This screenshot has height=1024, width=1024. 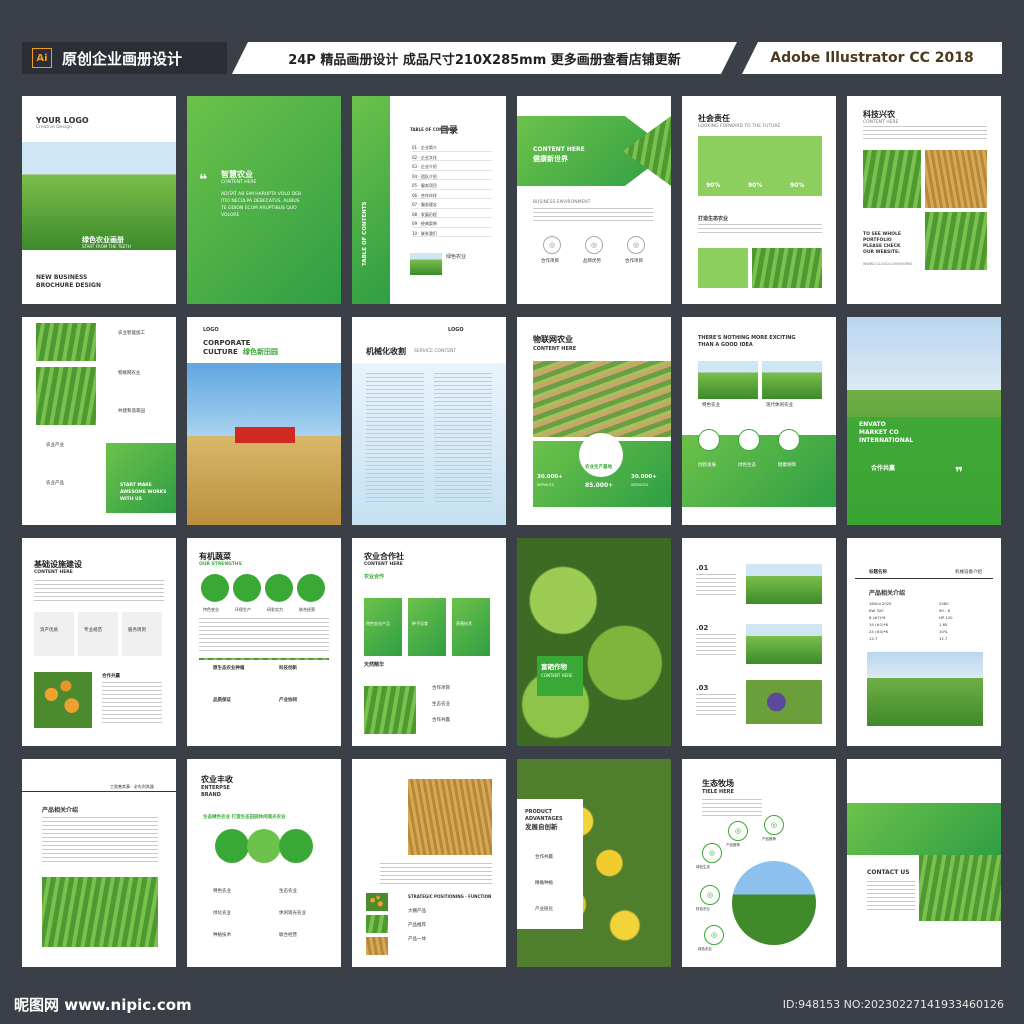 What do you see at coordinates (559, 149) in the screenshot?
I see `p4-title-1: CONTENT HERE` at bounding box center [559, 149].